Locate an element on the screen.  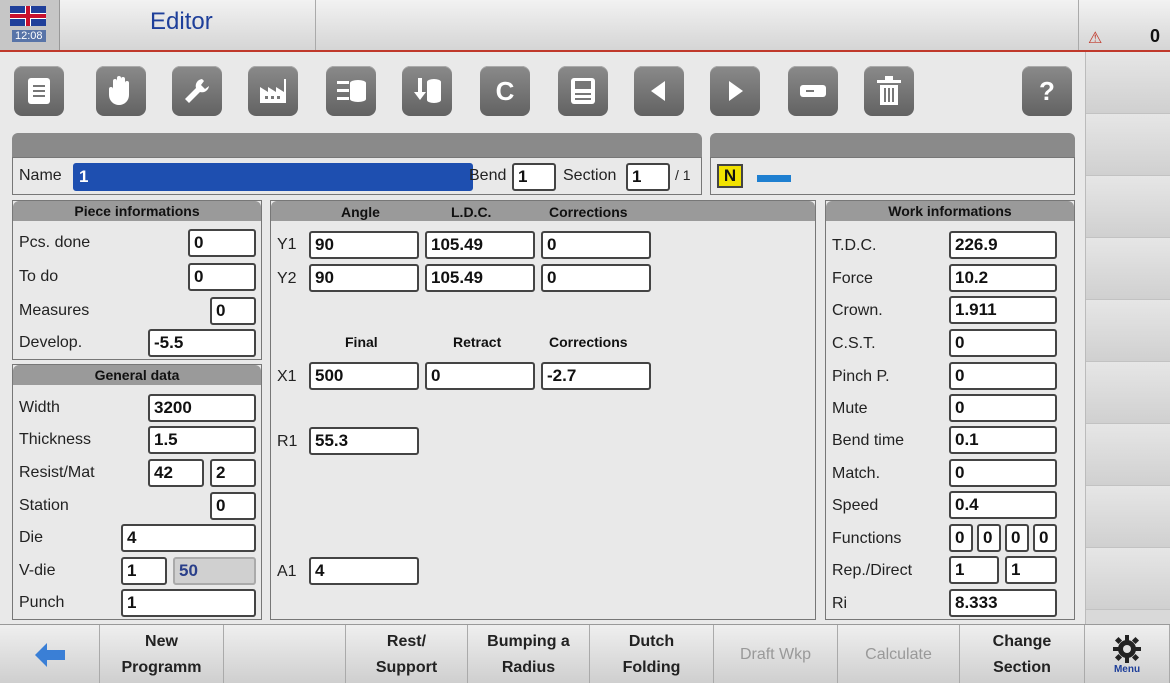
back-arrow-icon is located at coordinates (50, 654).